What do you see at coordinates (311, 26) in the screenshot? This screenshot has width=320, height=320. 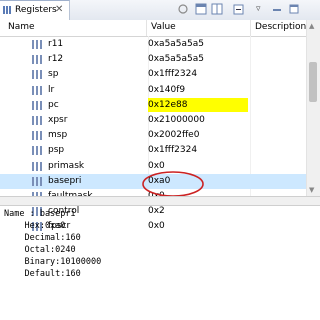 I see `scroll-up-icon: ▲` at bounding box center [311, 26].